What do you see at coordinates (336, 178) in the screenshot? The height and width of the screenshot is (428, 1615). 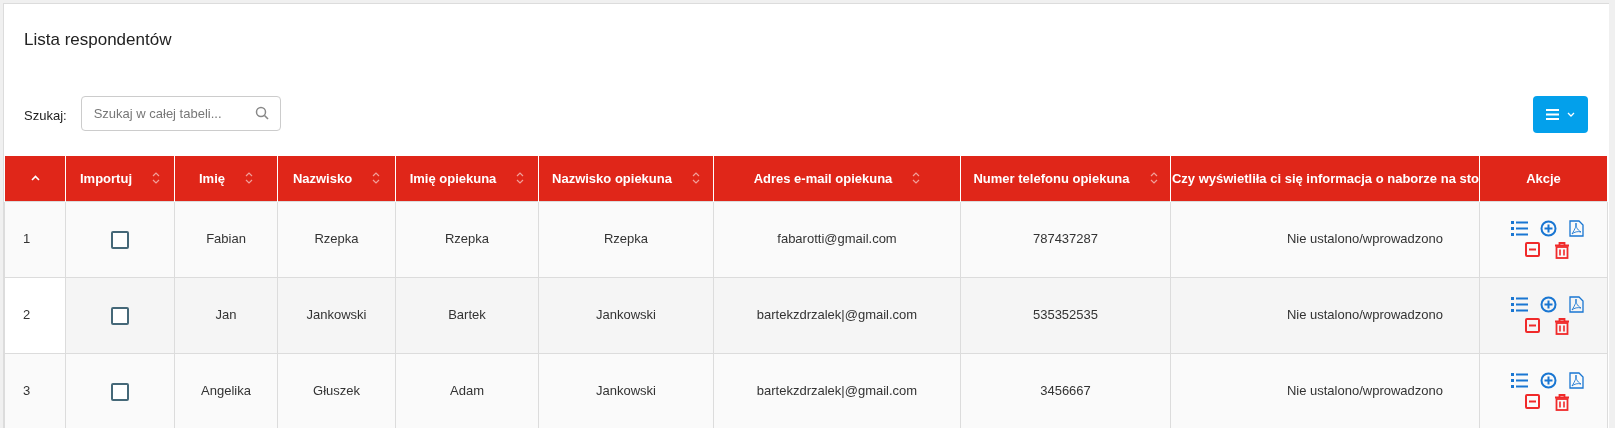 I see `column-header: Nazwisko` at bounding box center [336, 178].